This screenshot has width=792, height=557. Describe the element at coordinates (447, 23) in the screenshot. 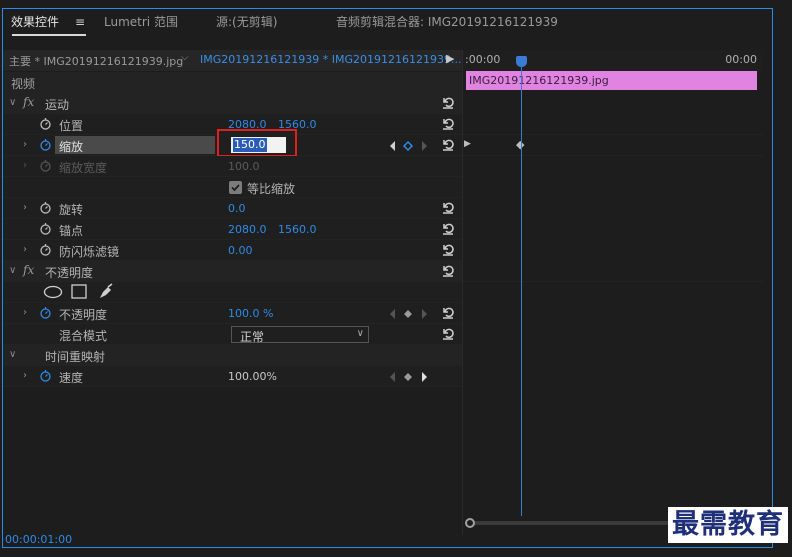

I see `tab-audio-clip-mixer: 音频剪辑混合器: IMG20191216121939` at that location.